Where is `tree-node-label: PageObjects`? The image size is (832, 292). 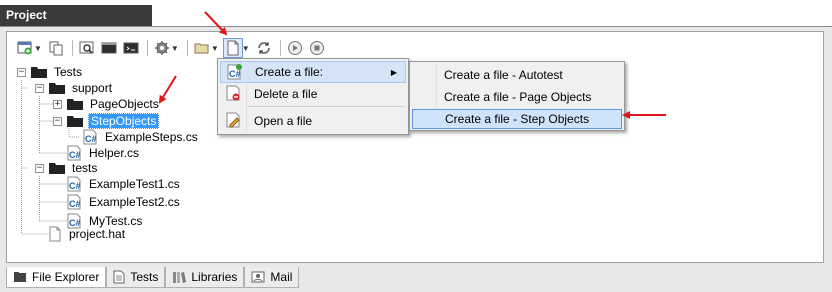
tree-node-label: PageObjects is located at coordinates (124, 104).